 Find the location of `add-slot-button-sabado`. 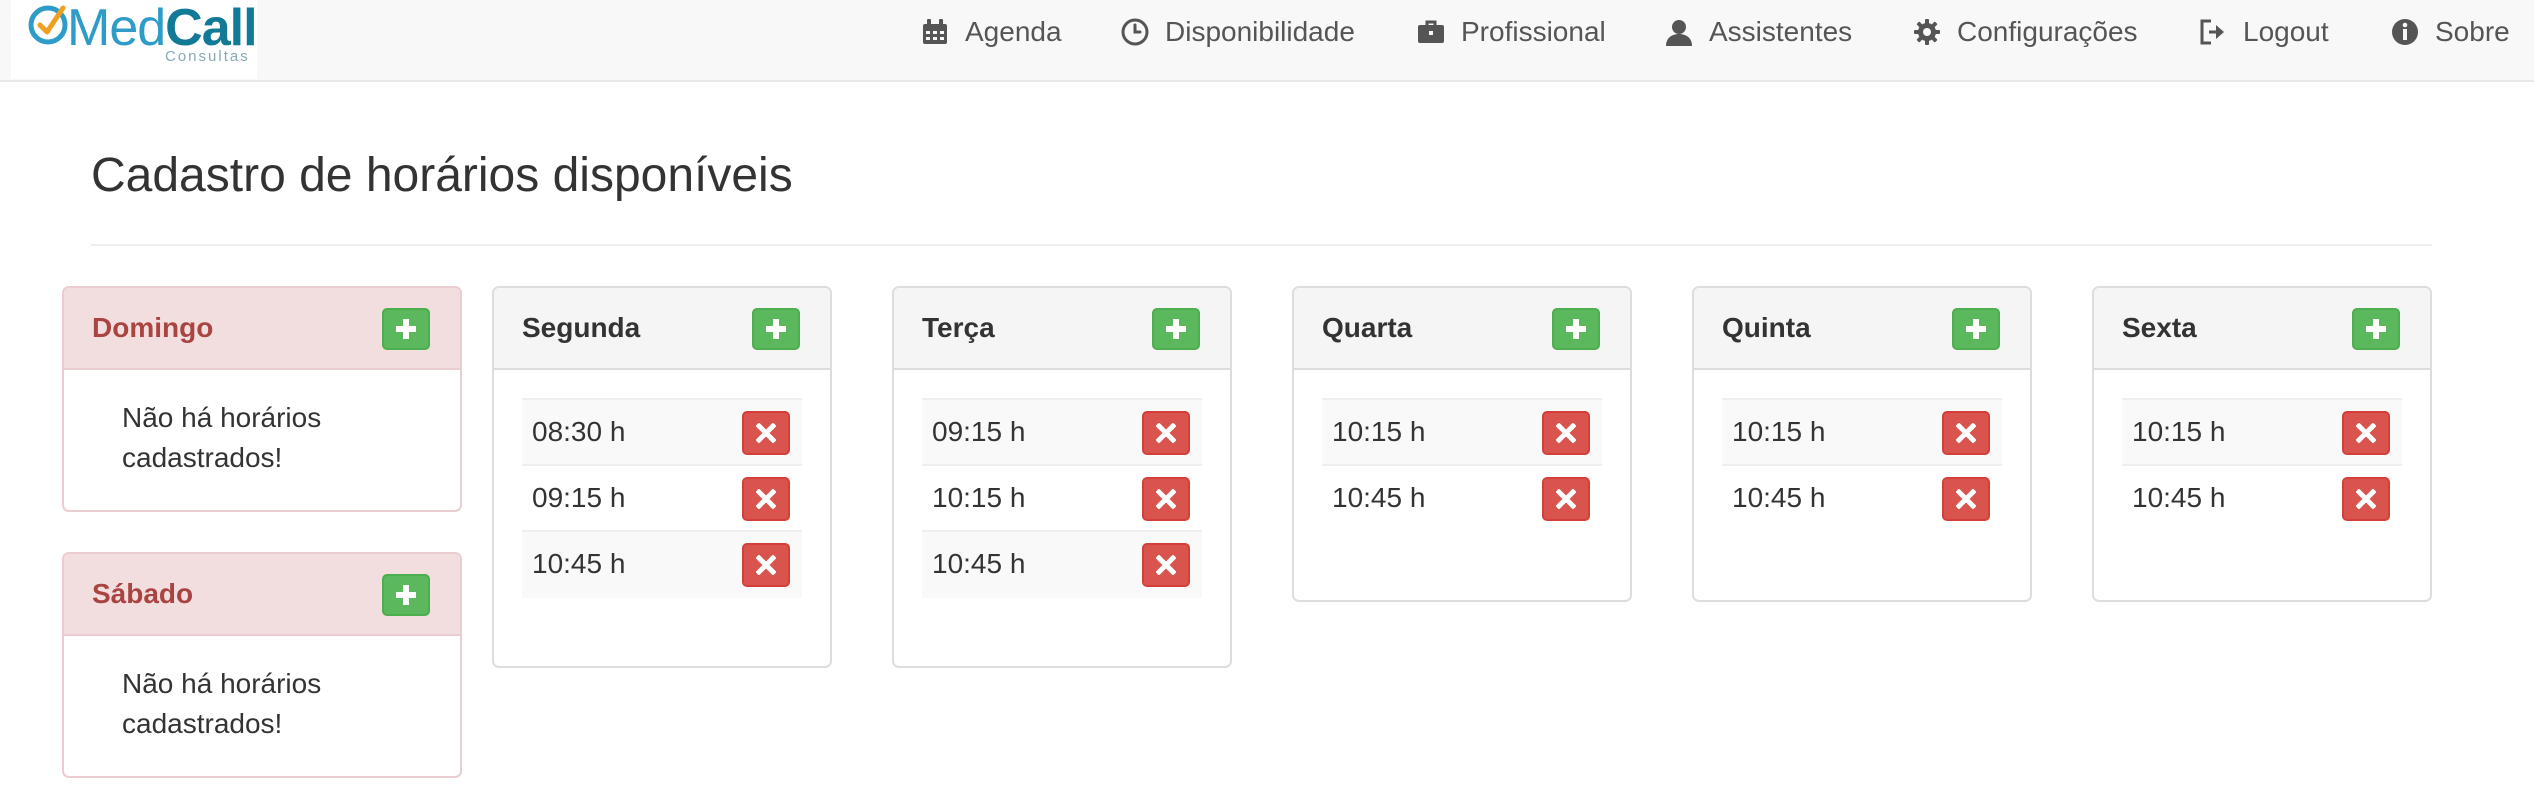

add-slot-button-sabado is located at coordinates (406, 595).